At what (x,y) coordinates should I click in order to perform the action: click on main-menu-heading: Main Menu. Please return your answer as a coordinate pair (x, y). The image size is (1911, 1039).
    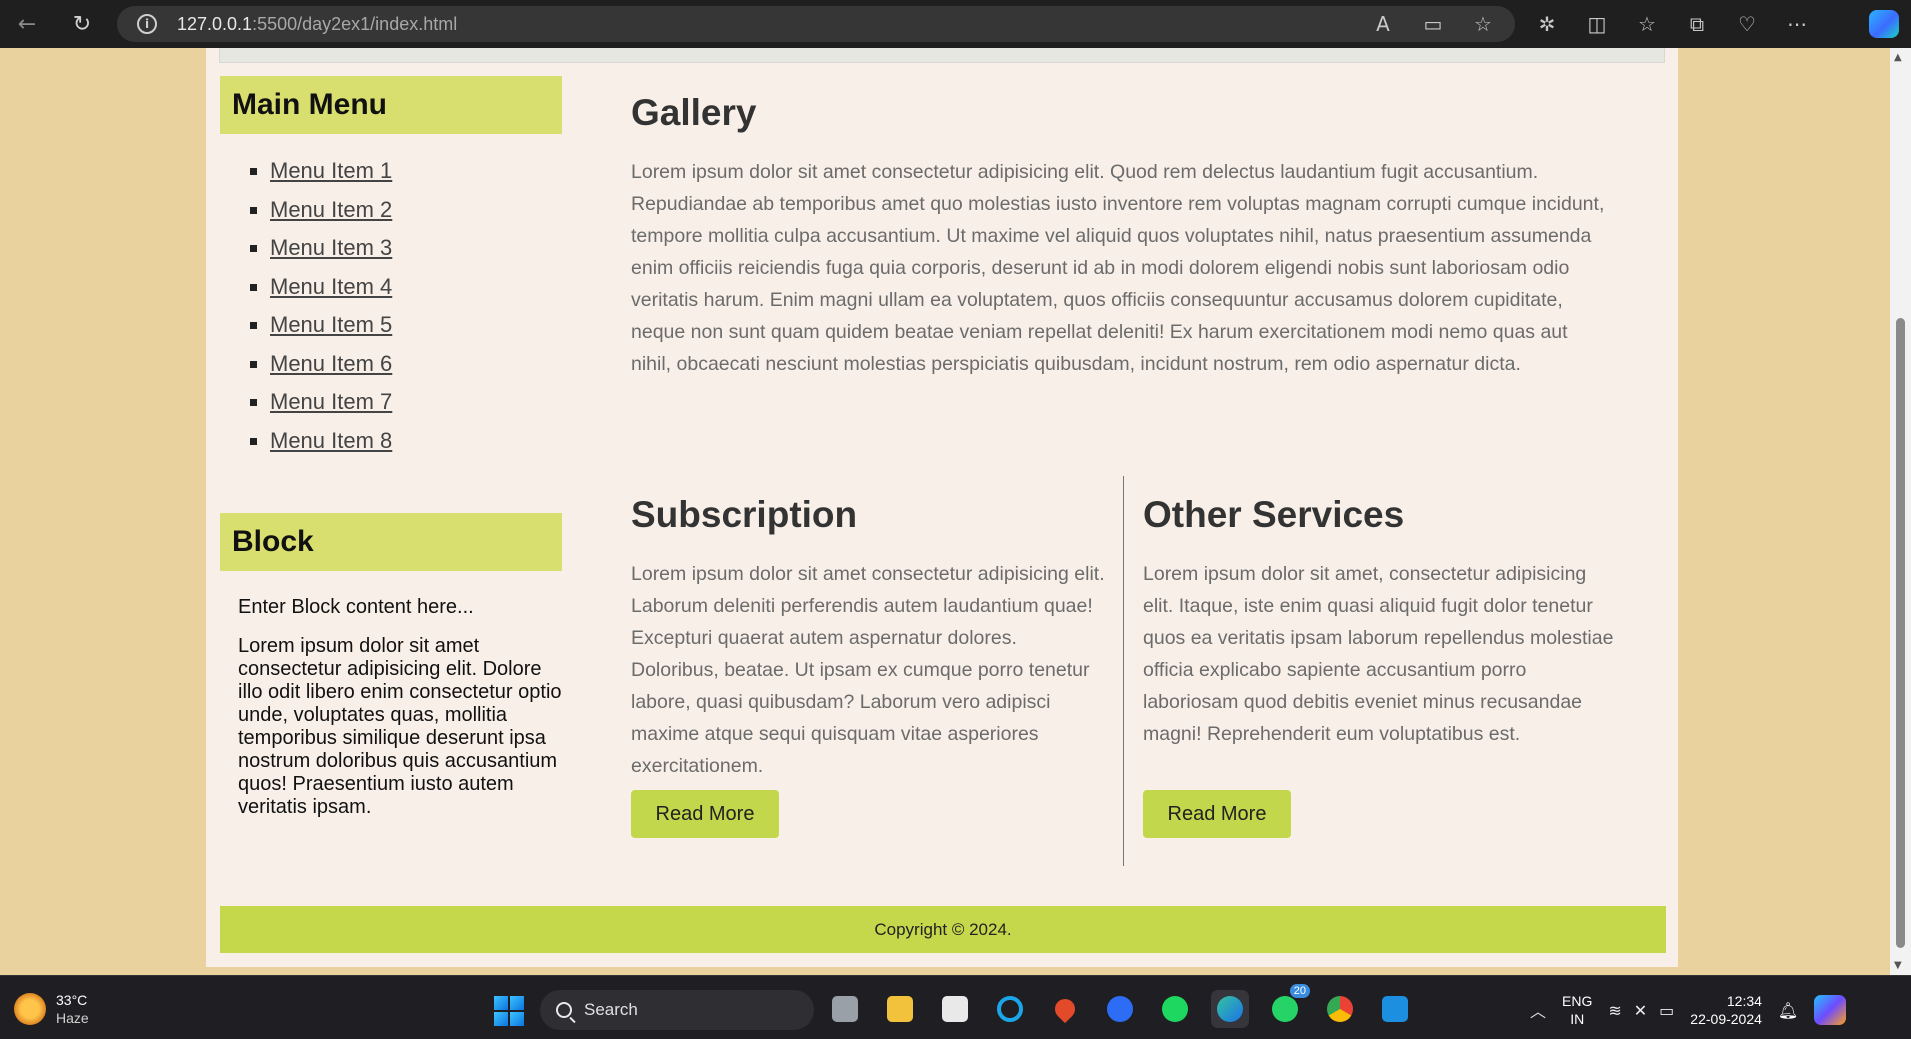
    Looking at the image, I should click on (391, 105).